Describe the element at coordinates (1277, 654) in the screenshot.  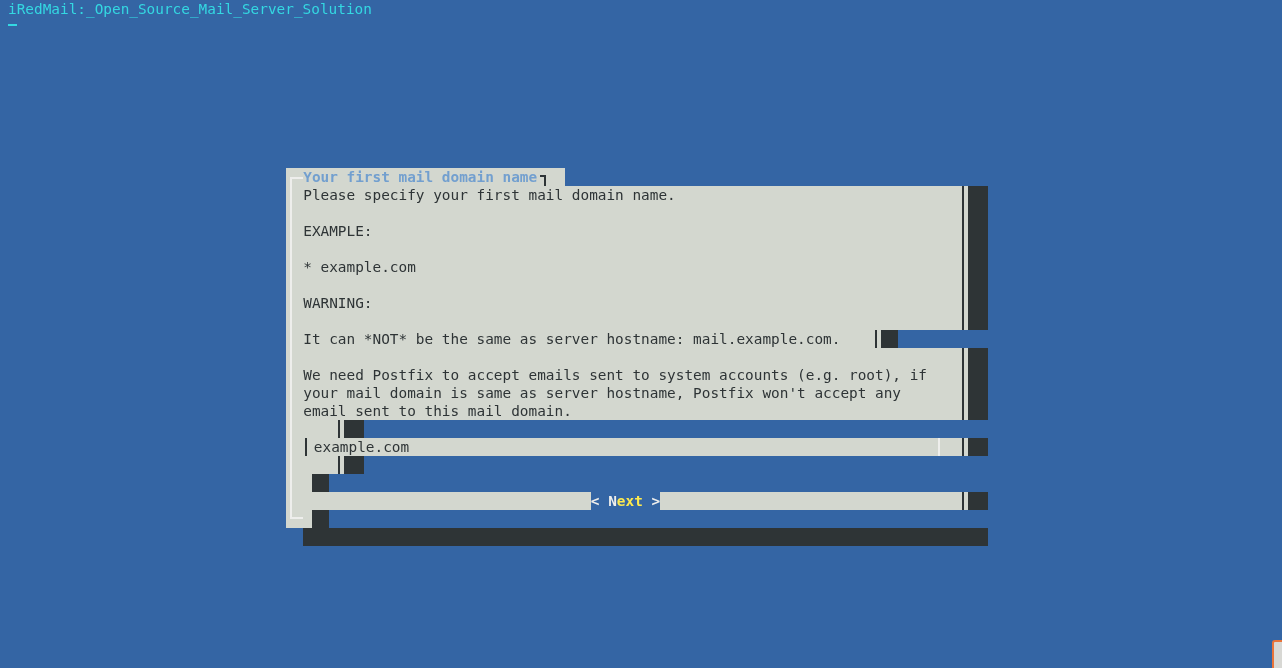
I see `window-corner` at that location.